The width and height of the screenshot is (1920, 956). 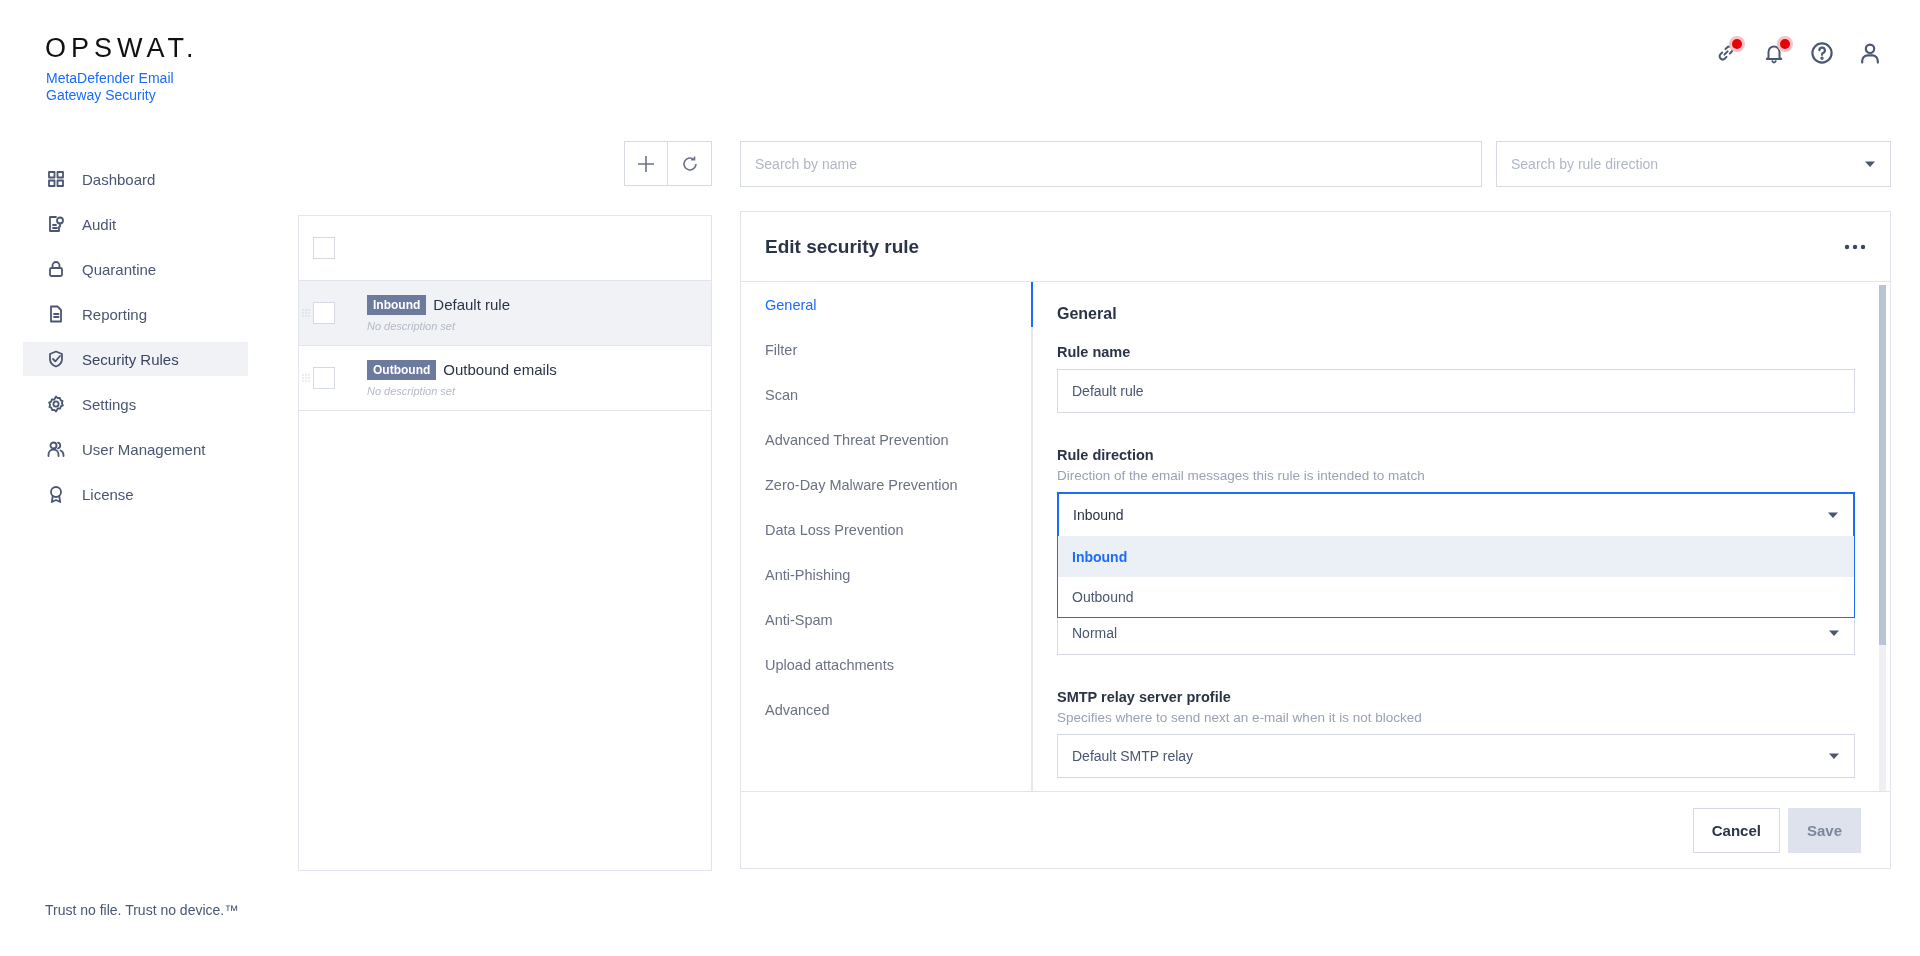 I want to click on section-tab: Anti-Spam, so click(x=887, y=619).